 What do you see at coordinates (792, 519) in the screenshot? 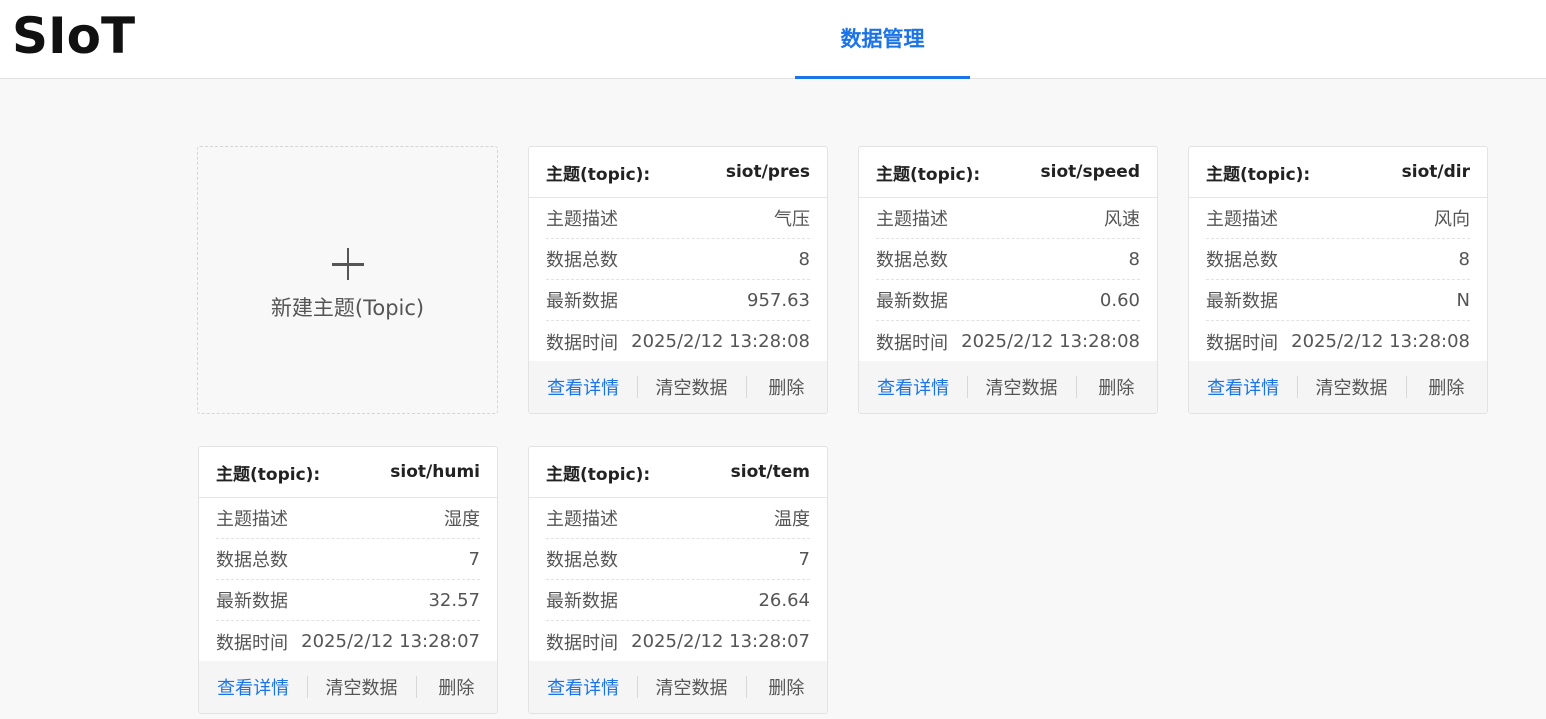
I see `desc-value: 温度` at bounding box center [792, 519].